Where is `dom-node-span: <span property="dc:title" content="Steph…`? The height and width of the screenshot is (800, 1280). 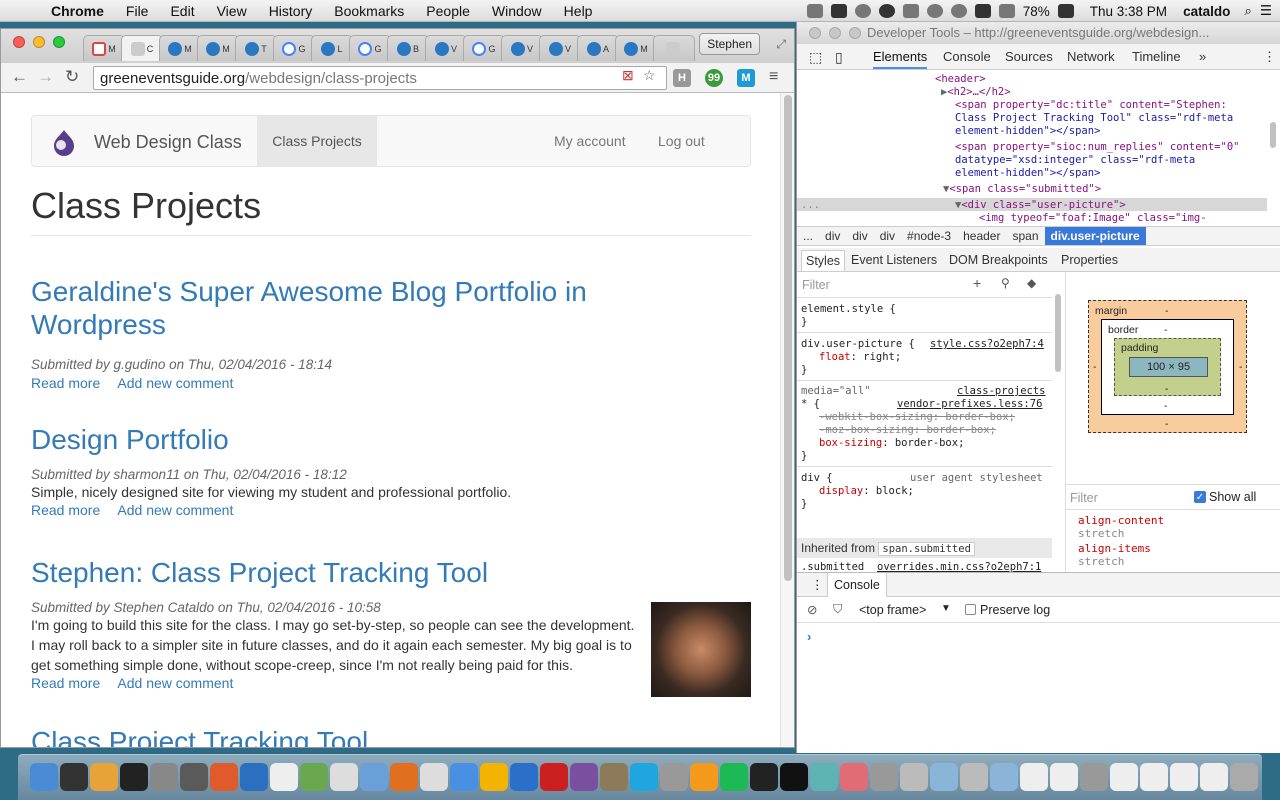
dom-node-span: <span property="dc:title" content="Steph… is located at coordinates (1091, 105).